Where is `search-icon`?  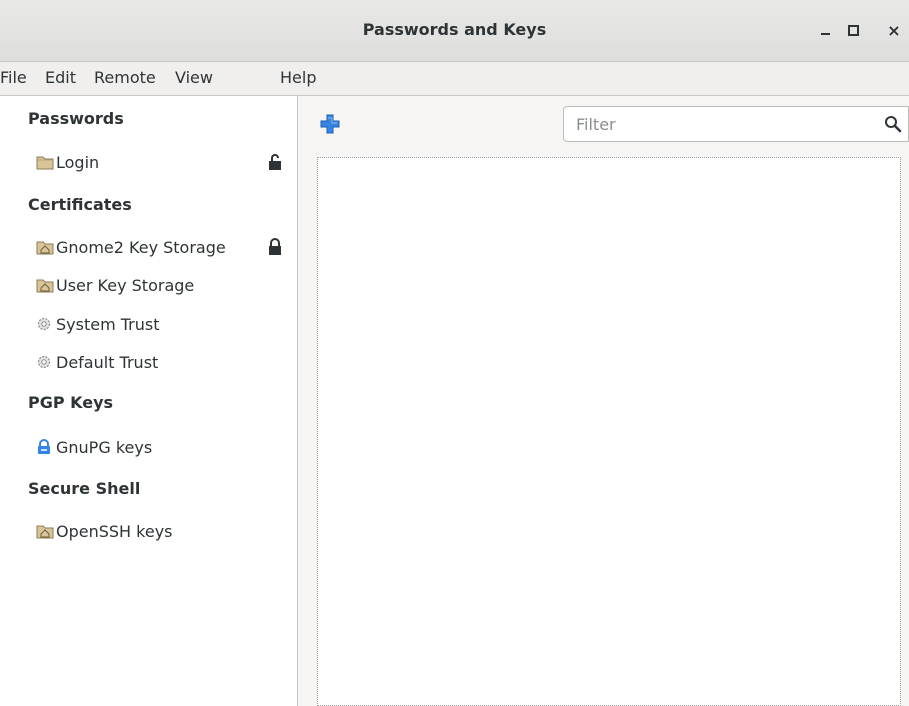
search-icon is located at coordinates (893, 124).